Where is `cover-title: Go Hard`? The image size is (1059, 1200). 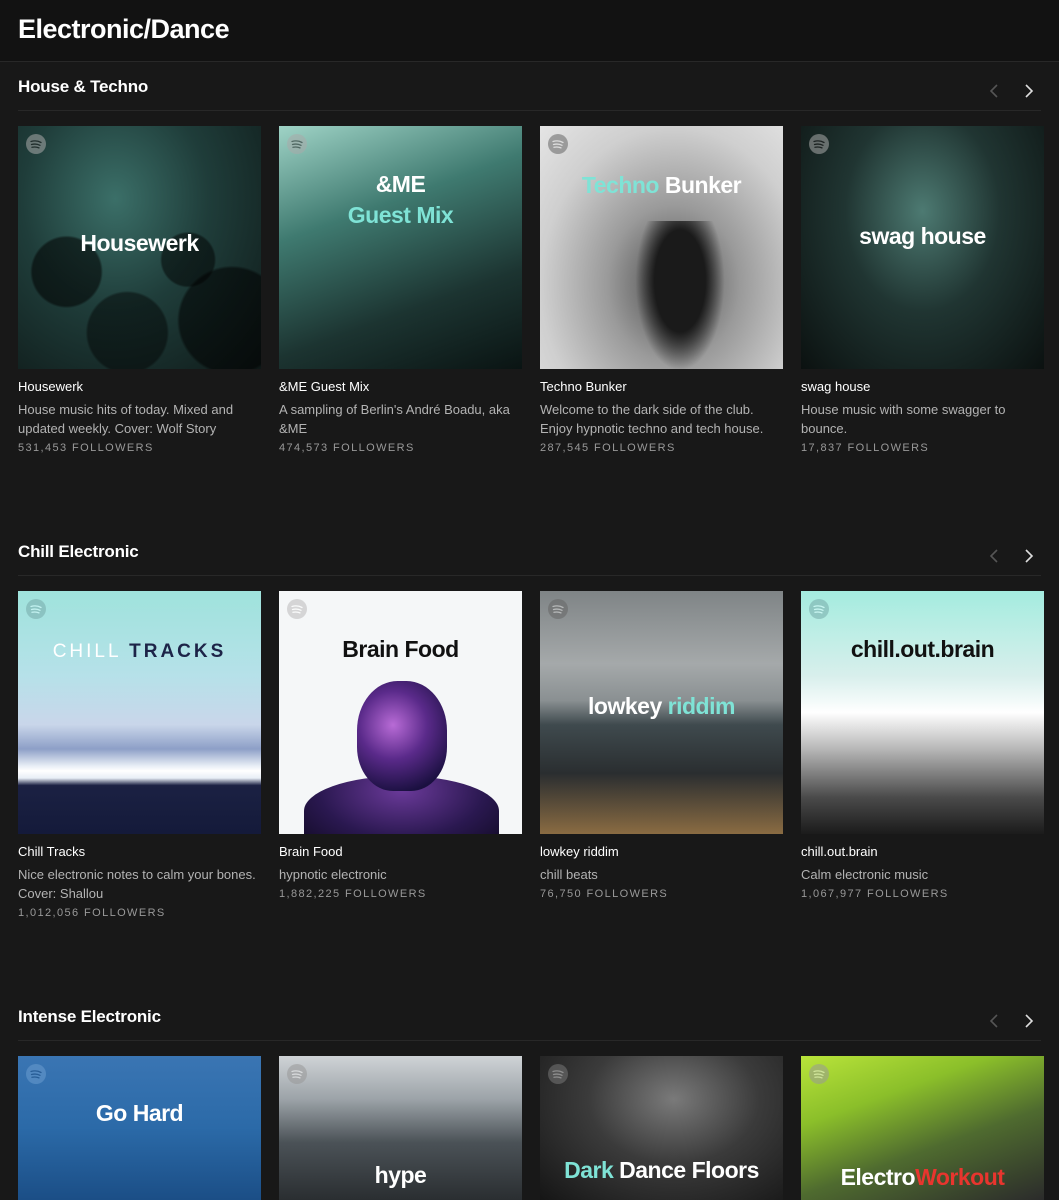 cover-title: Go Hard is located at coordinates (139, 1113).